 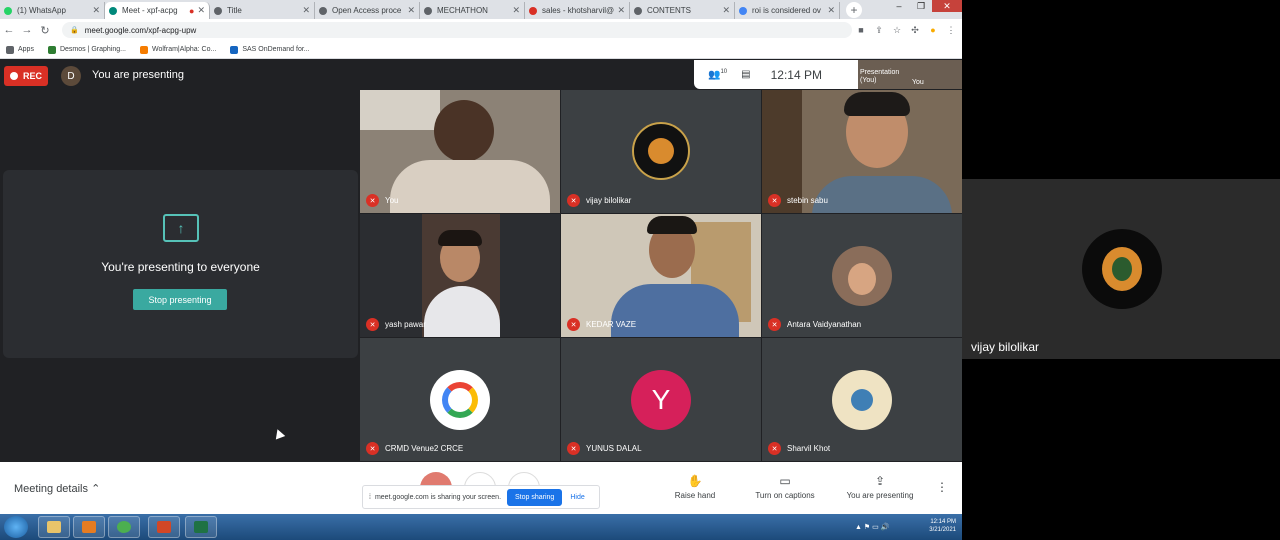 What do you see at coordinates (57, 488) in the screenshot?
I see `meeting-details-button: Meeting details ⌃` at bounding box center [57, 488].